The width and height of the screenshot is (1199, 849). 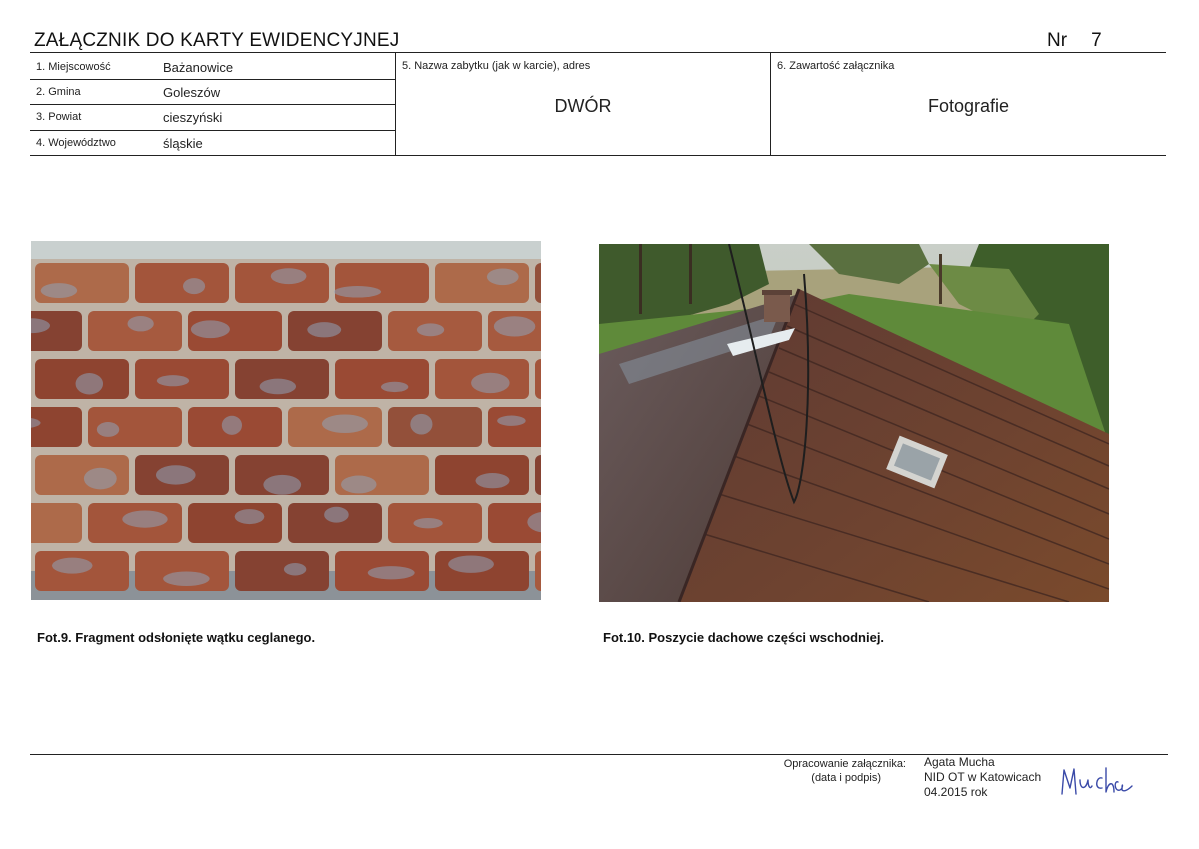 What do you see at coordinates (959, 762) in the screenshot?
I see `author-name: Agata Mucha` at bounding box center [959, 762].